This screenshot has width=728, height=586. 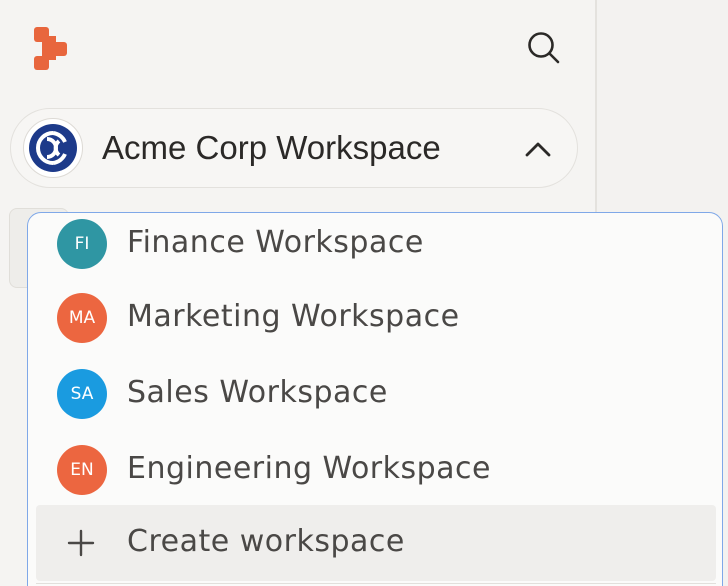 What do you see at coordinates (271, 147) in the screenshot?
I see `current-workspace-name: Acme Corp Workspace` at bounding box center [271, 147].